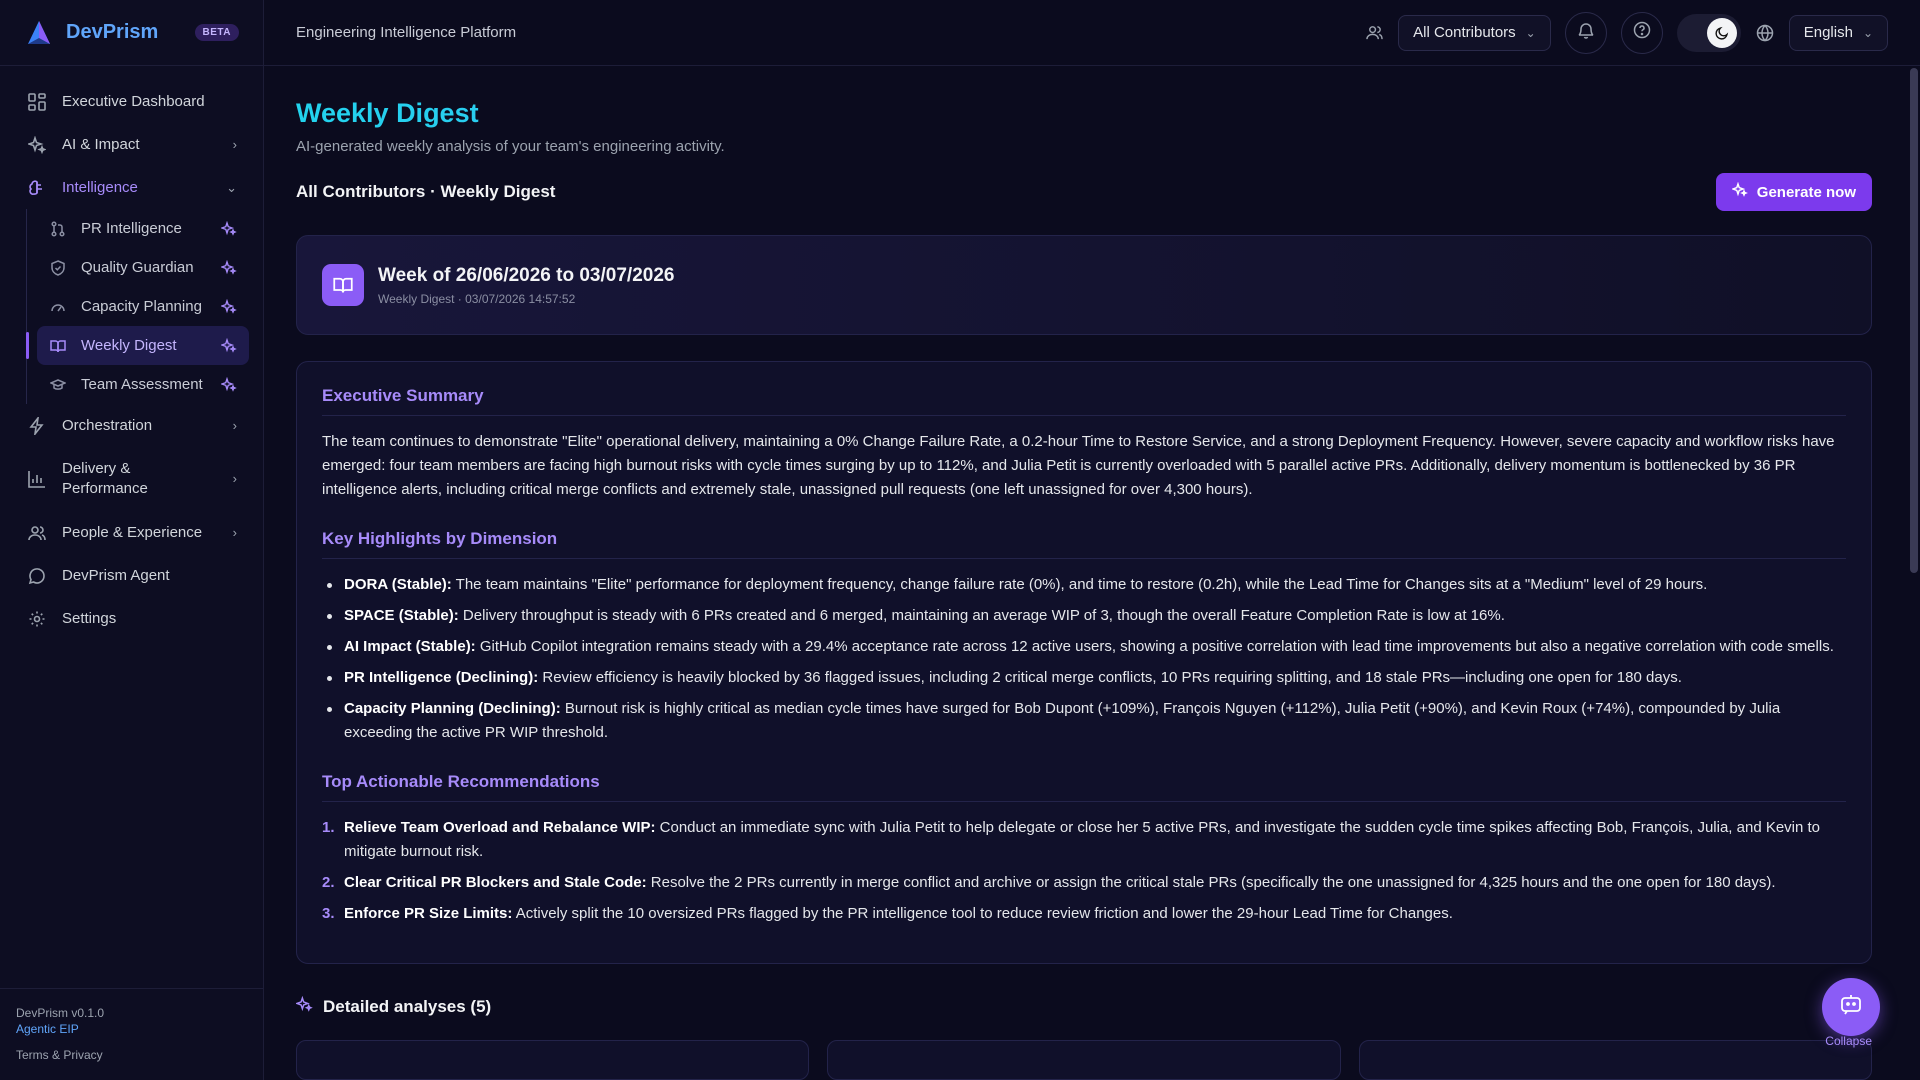 The width and height of the screenshot is (1920, 1080). I want to click on language-select: English ⌄, so click(1838, 32).